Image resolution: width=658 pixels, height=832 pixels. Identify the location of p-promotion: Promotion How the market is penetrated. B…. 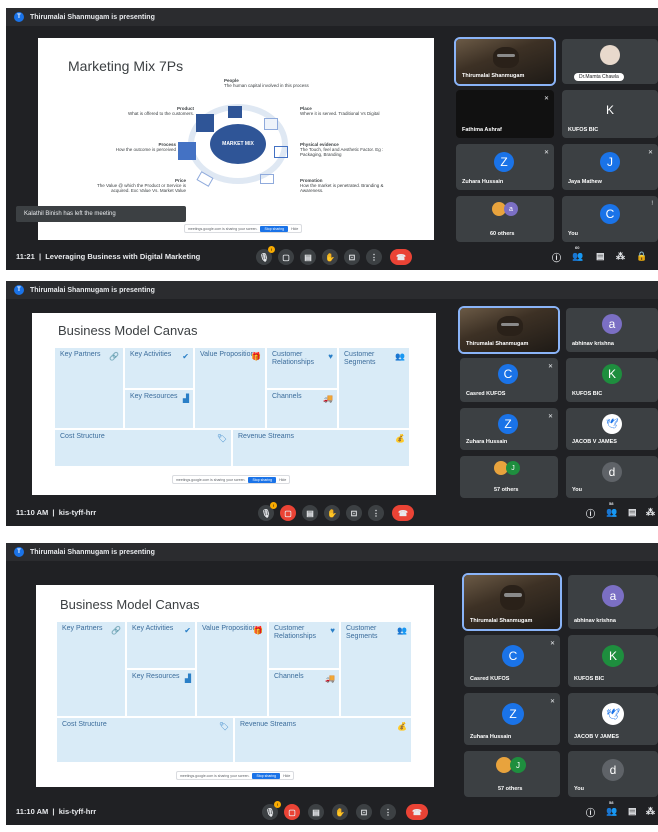
(342, 185).